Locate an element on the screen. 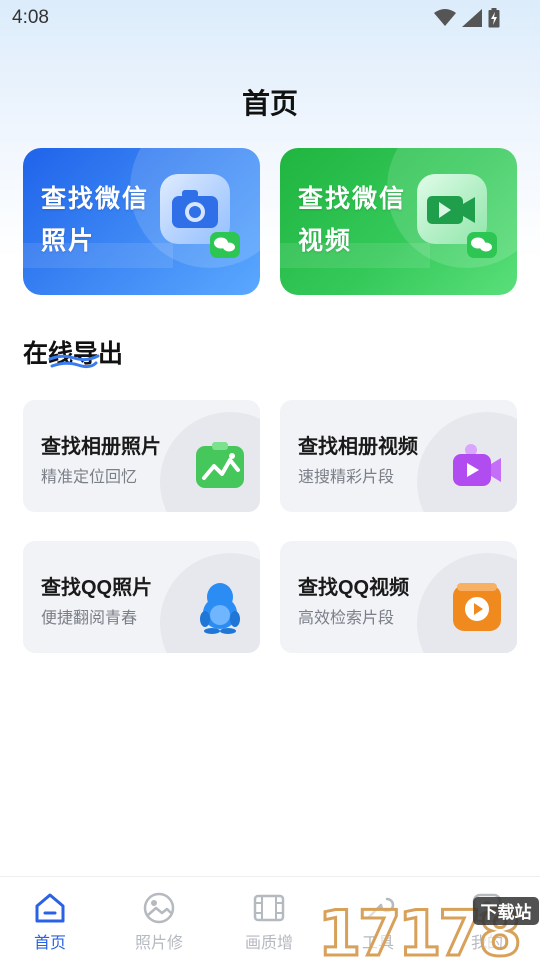  find-wechat-videos-card: 查找微信 视频 is located at coordinates (398, 221).